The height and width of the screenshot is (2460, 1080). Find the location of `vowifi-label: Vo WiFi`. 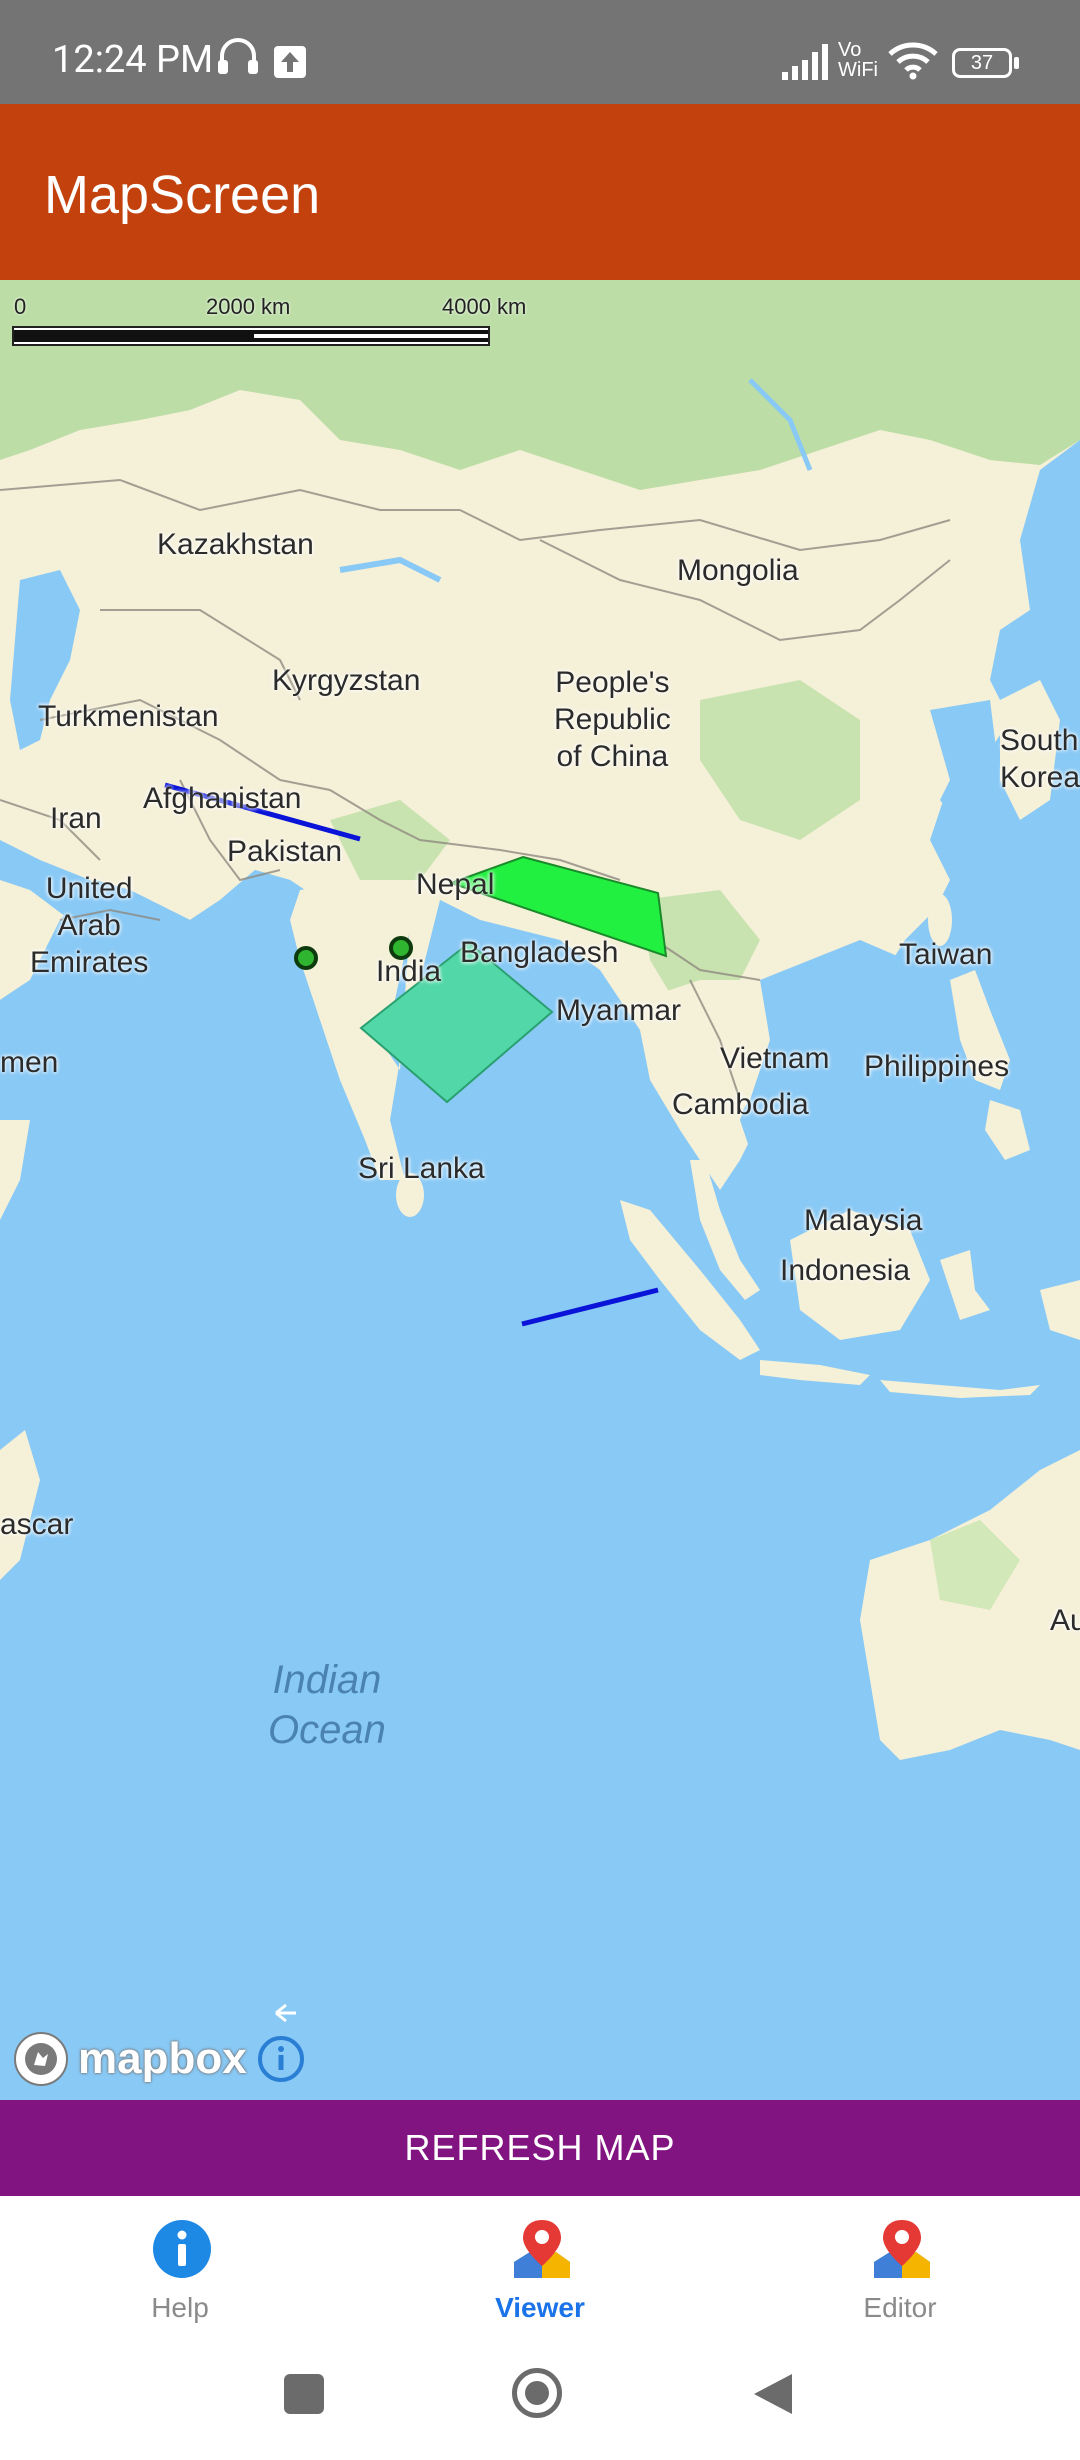

vowifi-label: Vo WiFi is located at coordinates (858, 60).